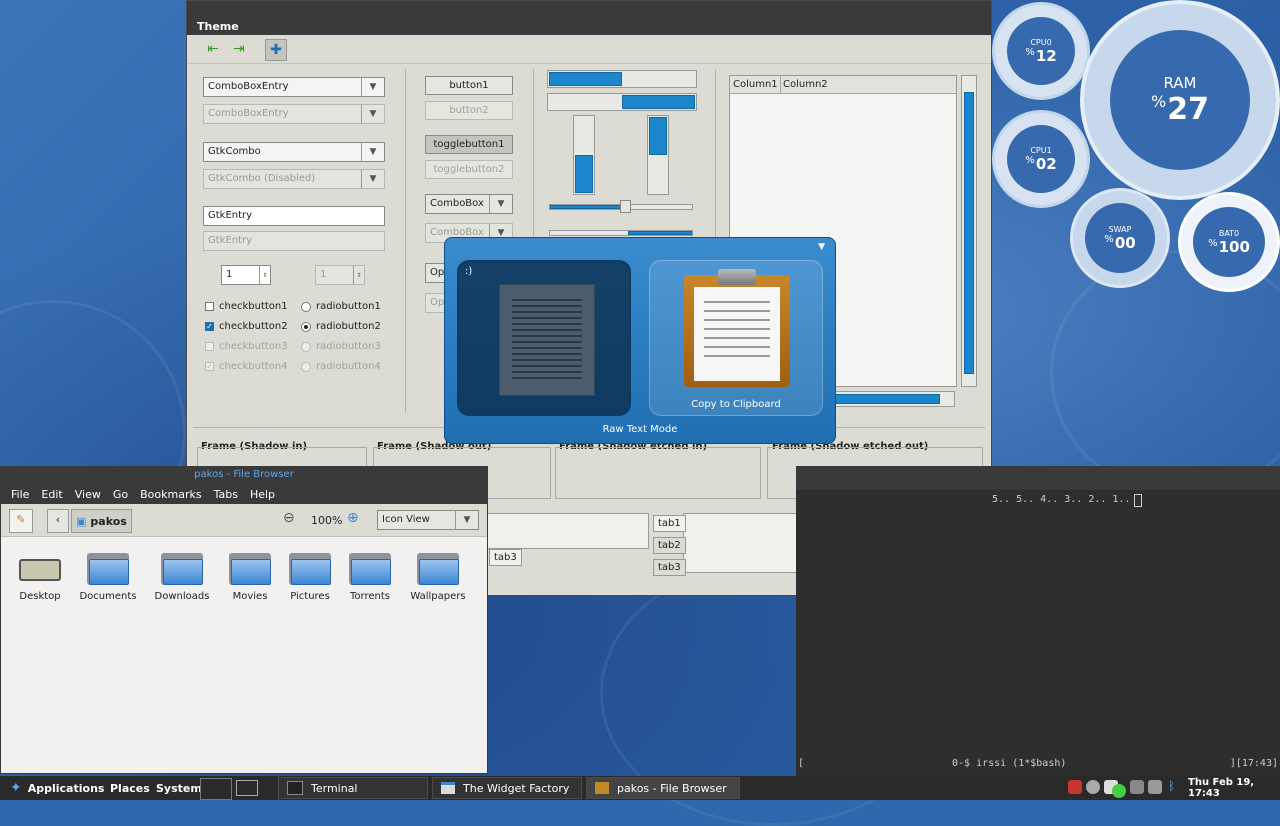 This screenshot has height=826, width=1280. I want to click on clipboard-popup: ▼ :) Copy to Clipboard Raw Text Mode, so click(640, 340).